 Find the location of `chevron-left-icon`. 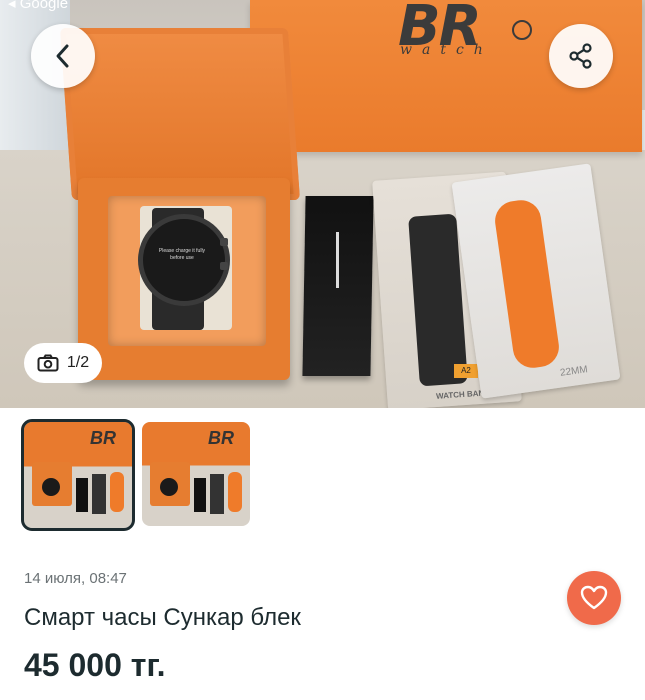

chevron-left-icon is located at coordinates (62, 56).